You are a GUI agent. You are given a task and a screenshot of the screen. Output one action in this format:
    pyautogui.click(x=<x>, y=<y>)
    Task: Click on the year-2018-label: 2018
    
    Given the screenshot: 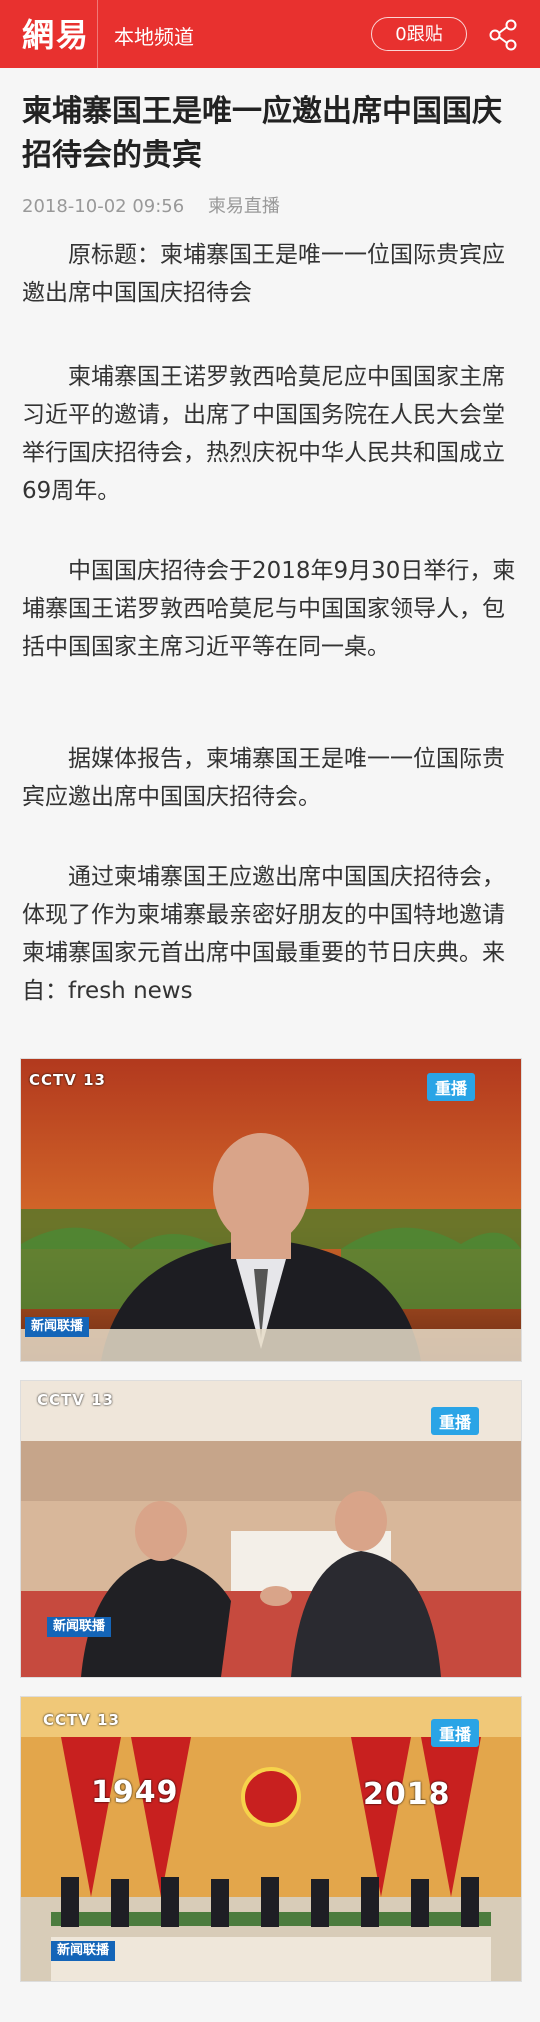 What is the action you would take?
    pyautogui.click(x=407, y=1794)
    